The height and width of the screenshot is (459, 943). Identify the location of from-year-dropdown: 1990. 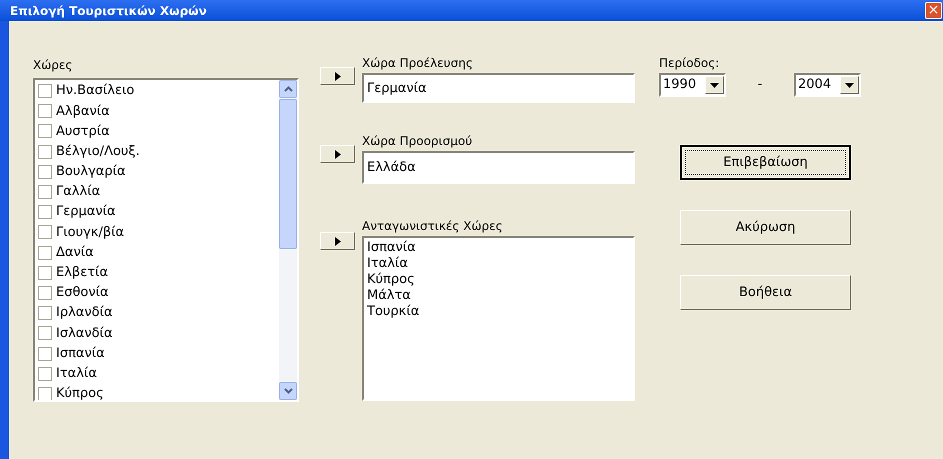
(692, 85).